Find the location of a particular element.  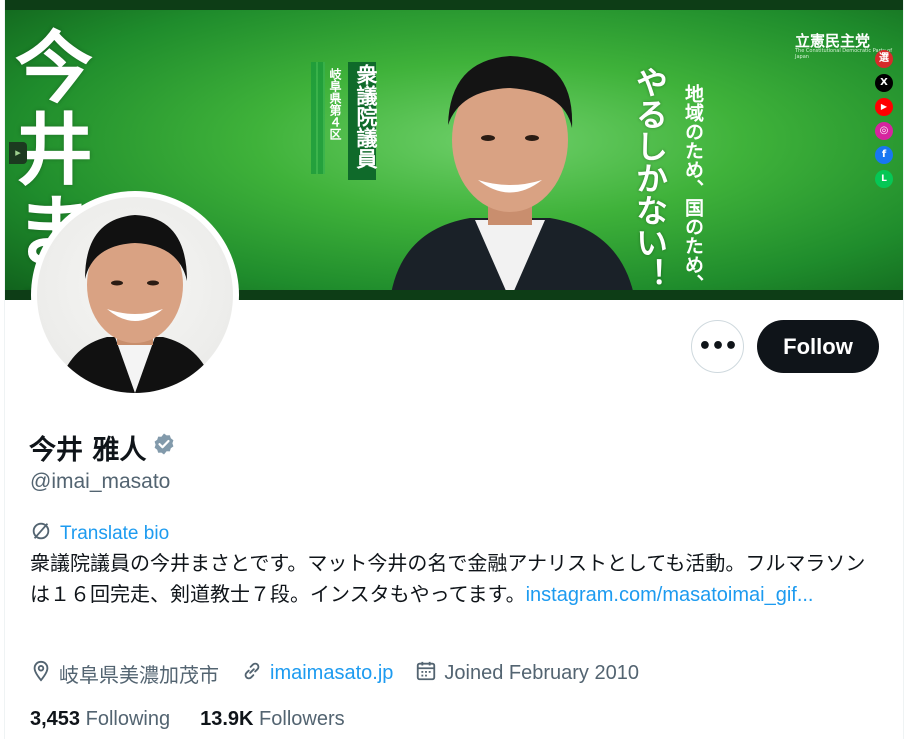

joined-item: Joined February 2010 is located at coordinates (527, 673).